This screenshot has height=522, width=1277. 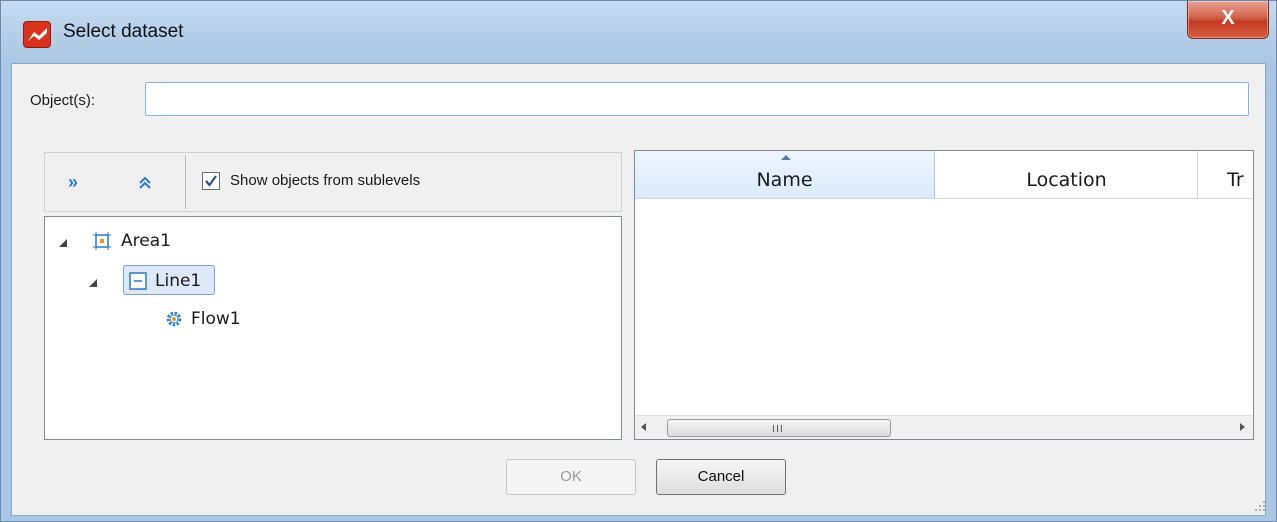 What do you see at coordinates (138, 281) in the screenshot?
I see `line-icon` at bounding box center [138, 281].